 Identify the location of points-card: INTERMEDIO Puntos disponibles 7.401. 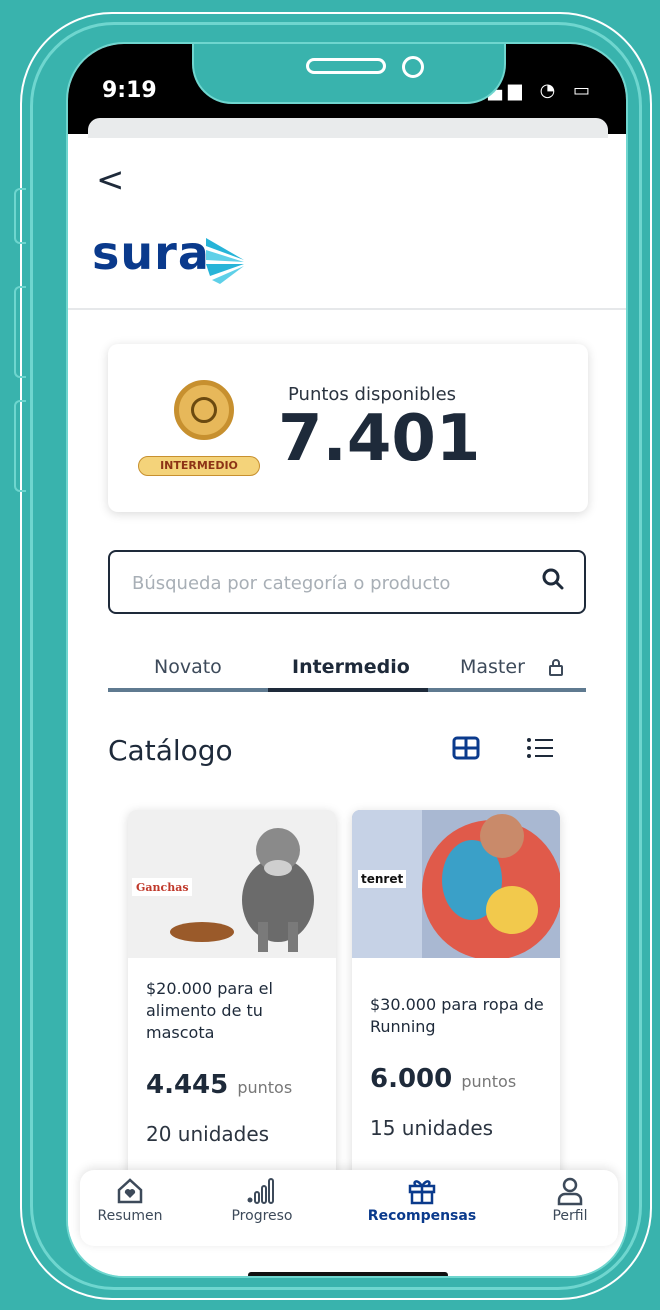
(348, 428).